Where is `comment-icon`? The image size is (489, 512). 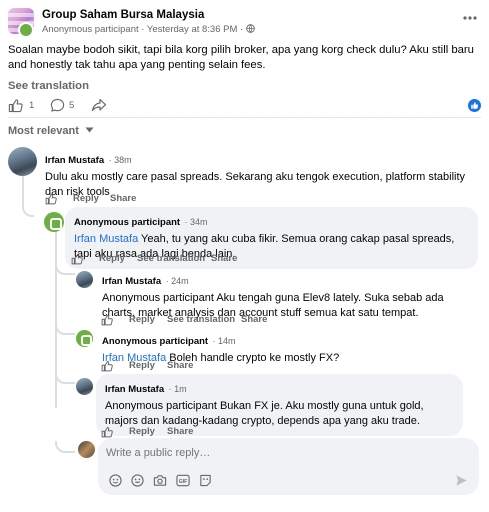 comment-icon is located at coordinates (57, 105).